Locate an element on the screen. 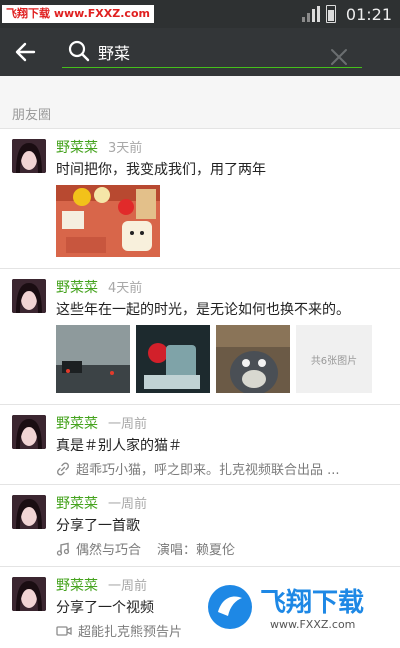  search-field: 野菜 is located at coordinates (212, 51).